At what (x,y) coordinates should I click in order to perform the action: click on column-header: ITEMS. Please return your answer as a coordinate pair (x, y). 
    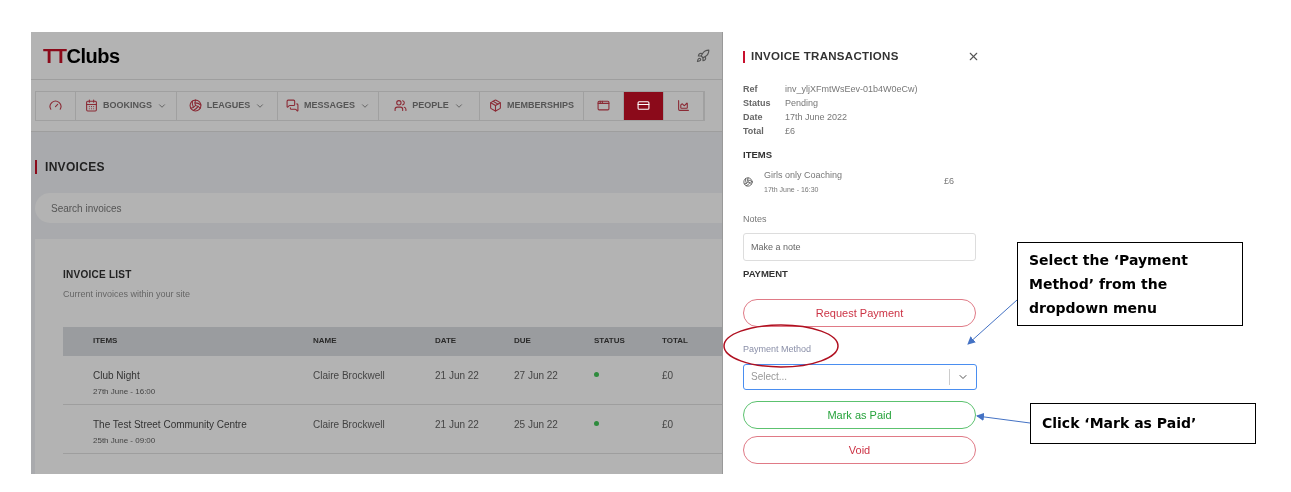
    Looking at the image, I should click on (106, 341).